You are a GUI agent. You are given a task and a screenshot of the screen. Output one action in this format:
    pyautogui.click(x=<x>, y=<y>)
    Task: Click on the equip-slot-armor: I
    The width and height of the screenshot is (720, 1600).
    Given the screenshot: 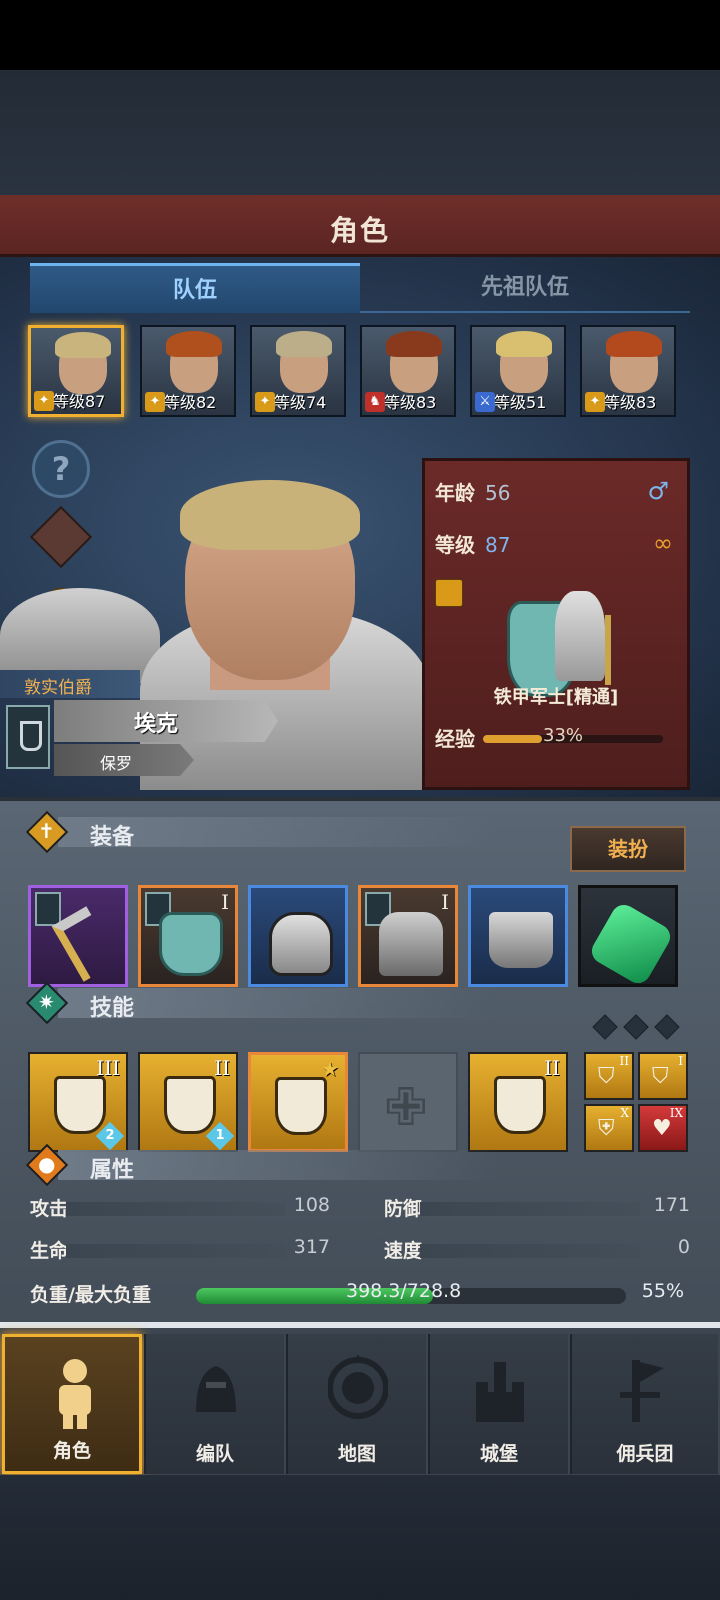 What is the action you would take?
    pyautogui.click(x=408, y=936)
    